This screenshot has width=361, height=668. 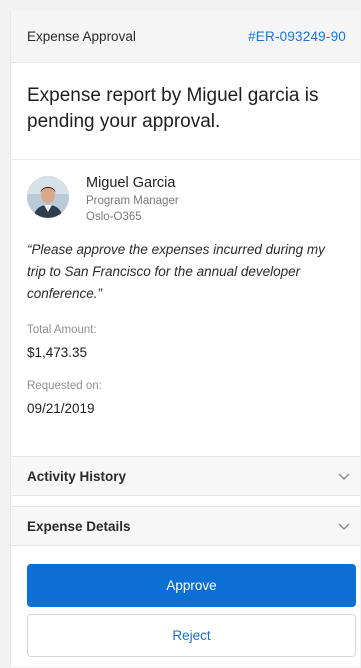 What do you see at coordinates (61, 408) in the screenshot?
I see `requested-on-value: 09/21/2019` at bounding box center [61, 408].